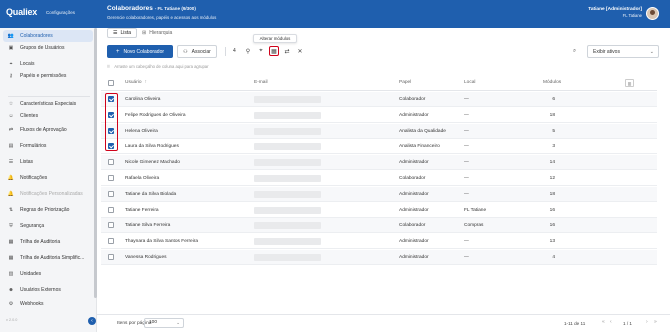  Describe the element at coordinates (157, 33) in the screenshot. I see `tab-hierarquia: ⊞ Hierarquia` at that location.